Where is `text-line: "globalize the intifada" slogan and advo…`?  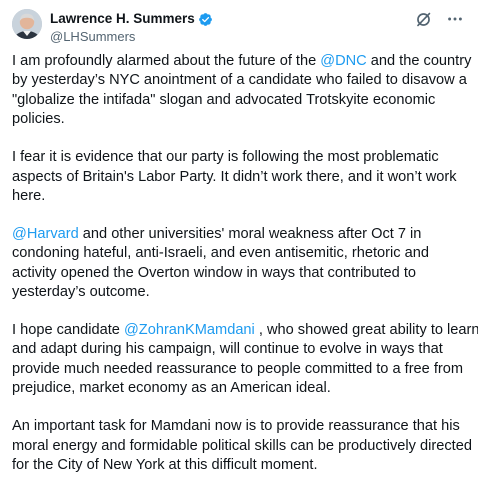
text-line: "globalize the intifada" slogan and advo… is located at coordinates (224, 99).